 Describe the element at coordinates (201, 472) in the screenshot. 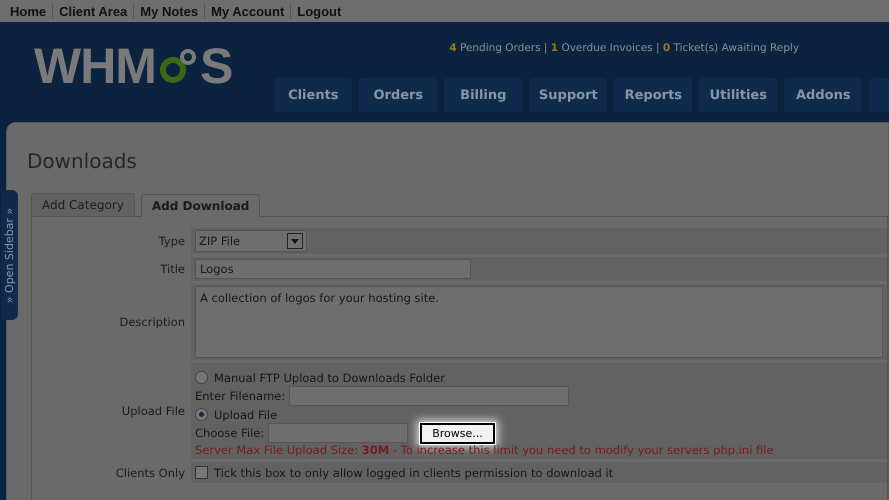

I see `checkbox` at that location.